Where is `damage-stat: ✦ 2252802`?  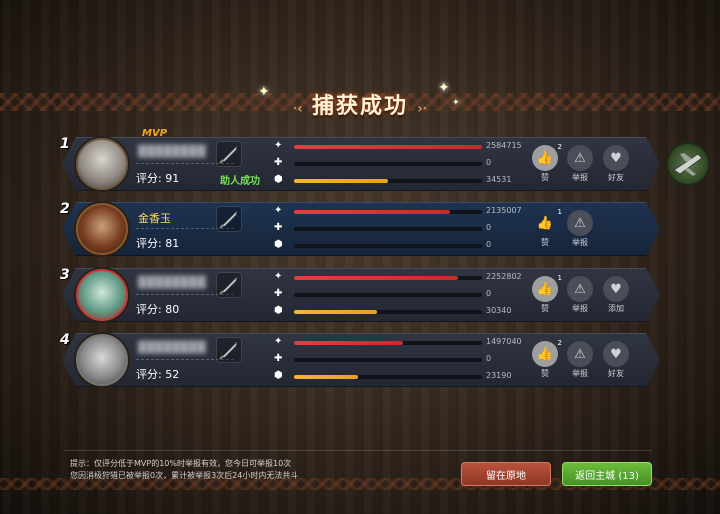 damage-stat: ✦ 2252802 is located at coordinates (409, 277).